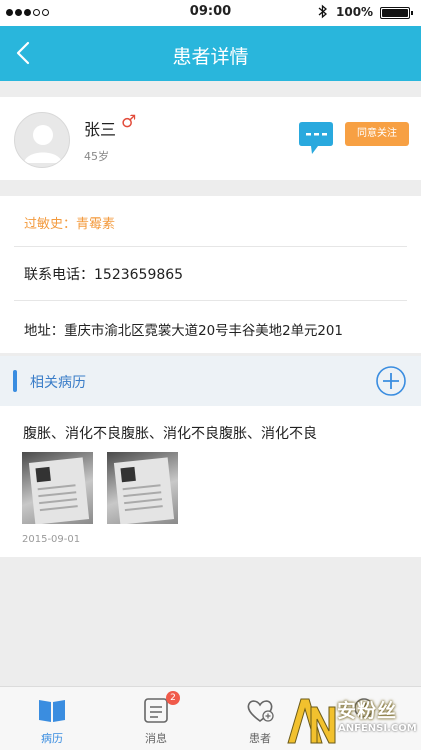 This screenshot has width=421, height=750. What do you see at coordinates (43, 144) in the screenshot?
I see `default-avatar-icon` at bounding box center [43, 144].